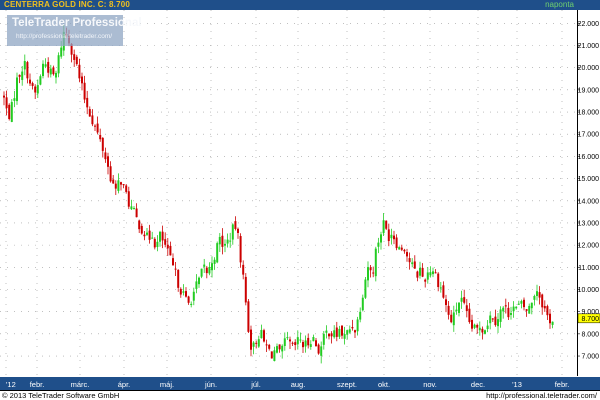 The width and height of the screenshot is (600, 400). I want to click on y-tick-label-6: 13.000, so click(588, 223).